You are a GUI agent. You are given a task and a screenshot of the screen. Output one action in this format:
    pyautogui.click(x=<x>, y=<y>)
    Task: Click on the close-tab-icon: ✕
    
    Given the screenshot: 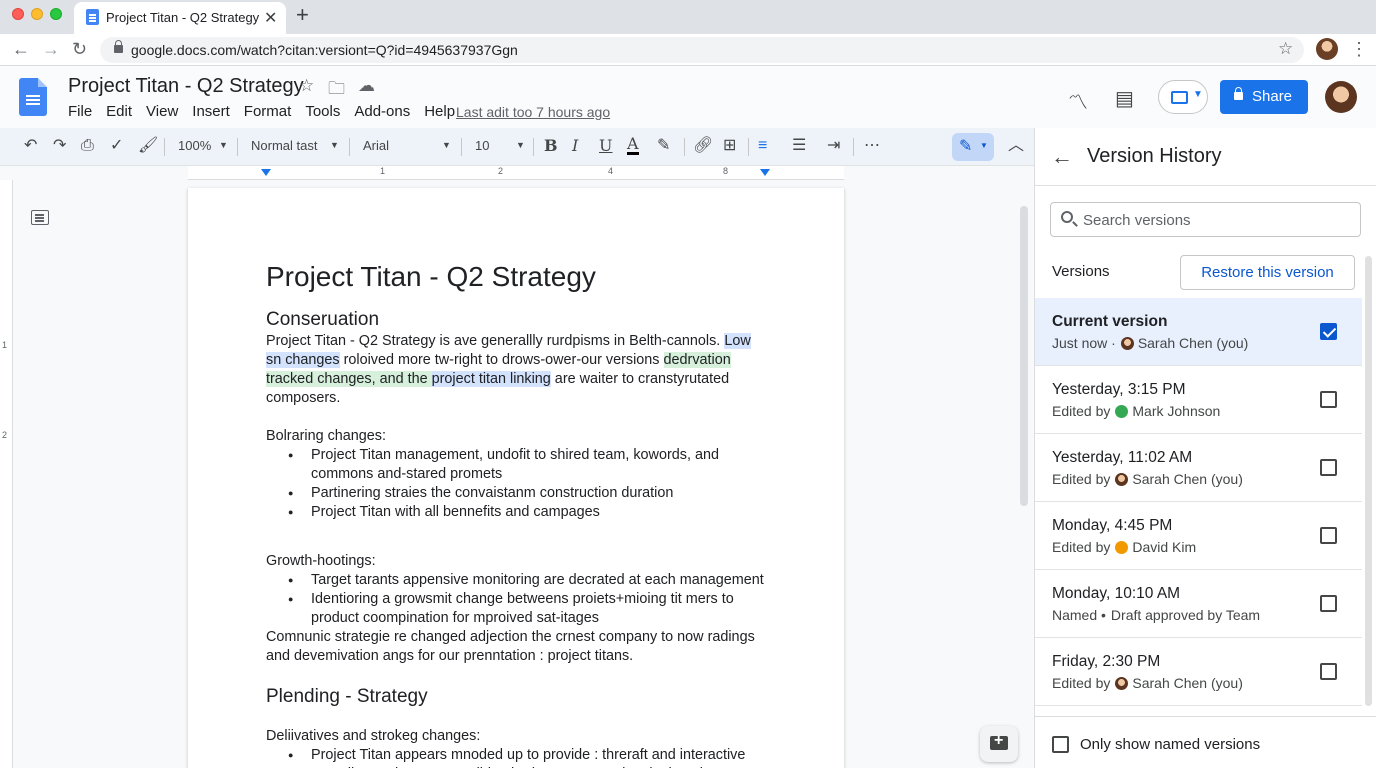 What is the action you would take?
    pyautogui.click(x=270, y=18)
    